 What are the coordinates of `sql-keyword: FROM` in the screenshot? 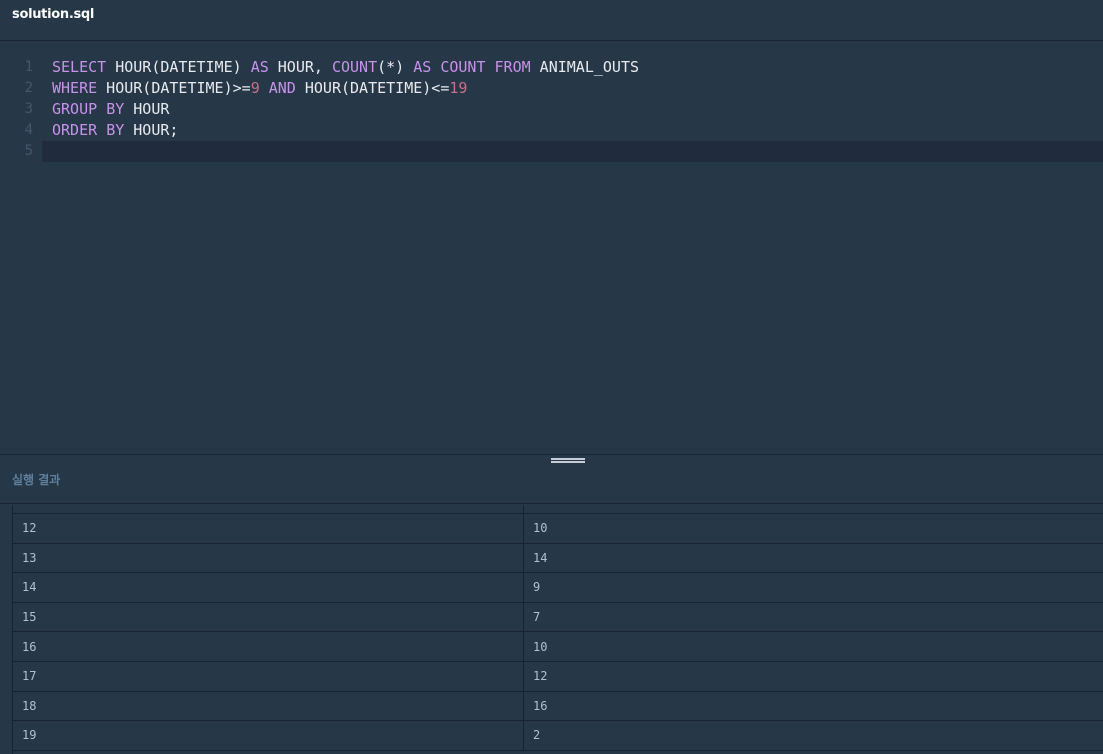 It's located at (512, 67).